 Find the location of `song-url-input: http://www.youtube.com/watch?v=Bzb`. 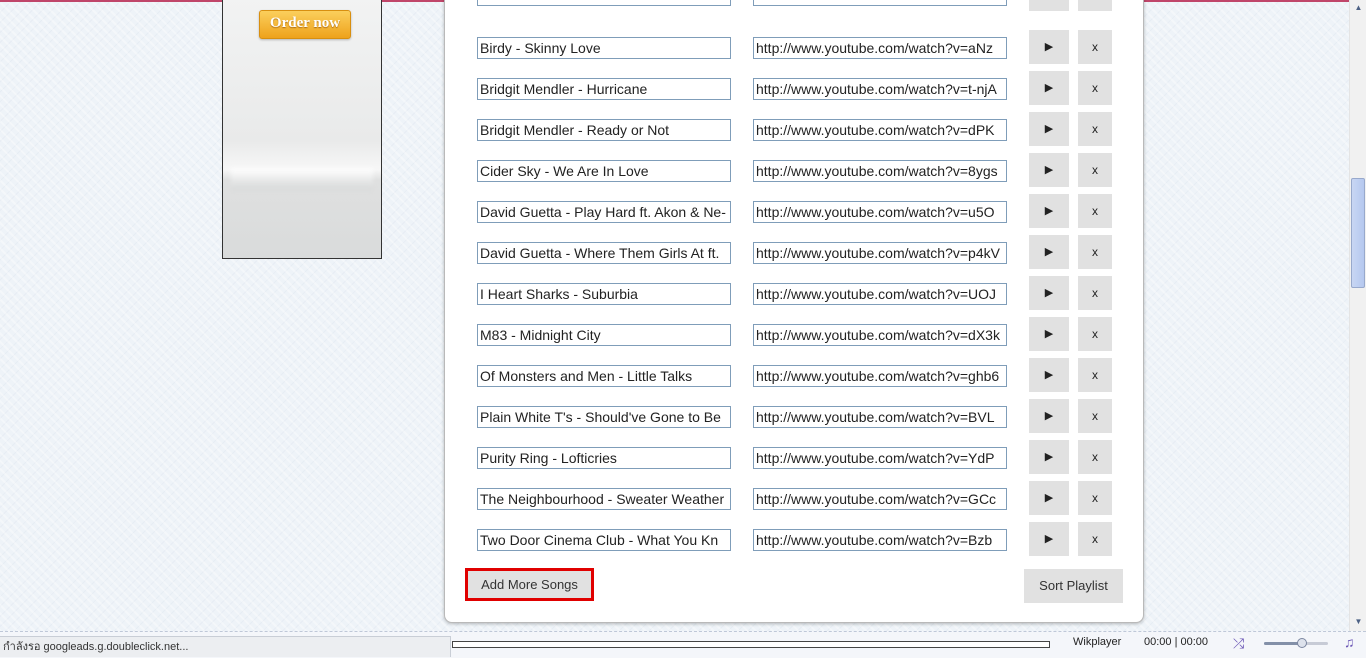

song-url-input: http://www.youtube.com/watch?v=Bzb is located at coordinates (880, 540).